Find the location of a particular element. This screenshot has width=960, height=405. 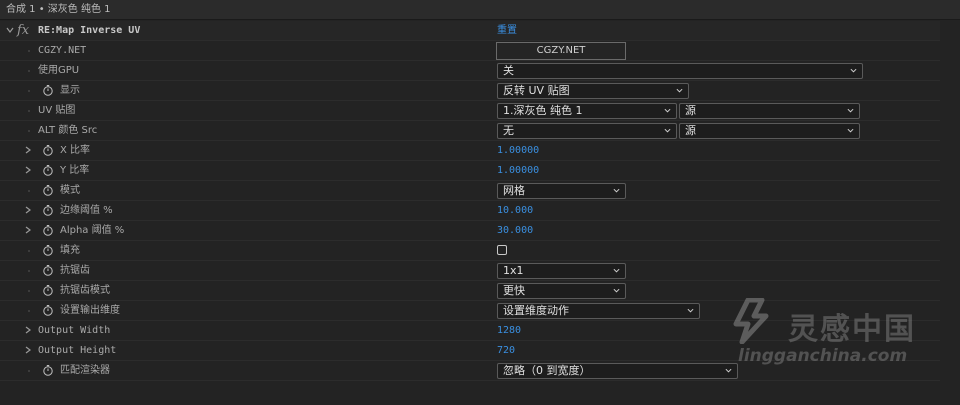

param-label: 模式 is located at coordinates (70, 190).